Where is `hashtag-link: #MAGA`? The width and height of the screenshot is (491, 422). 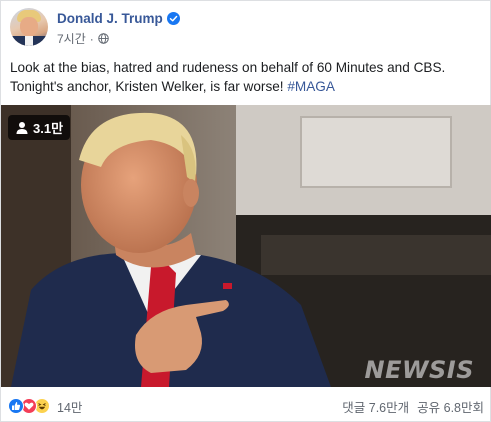 hashtag-link: #MAGA is located at coordinates (311, 86).